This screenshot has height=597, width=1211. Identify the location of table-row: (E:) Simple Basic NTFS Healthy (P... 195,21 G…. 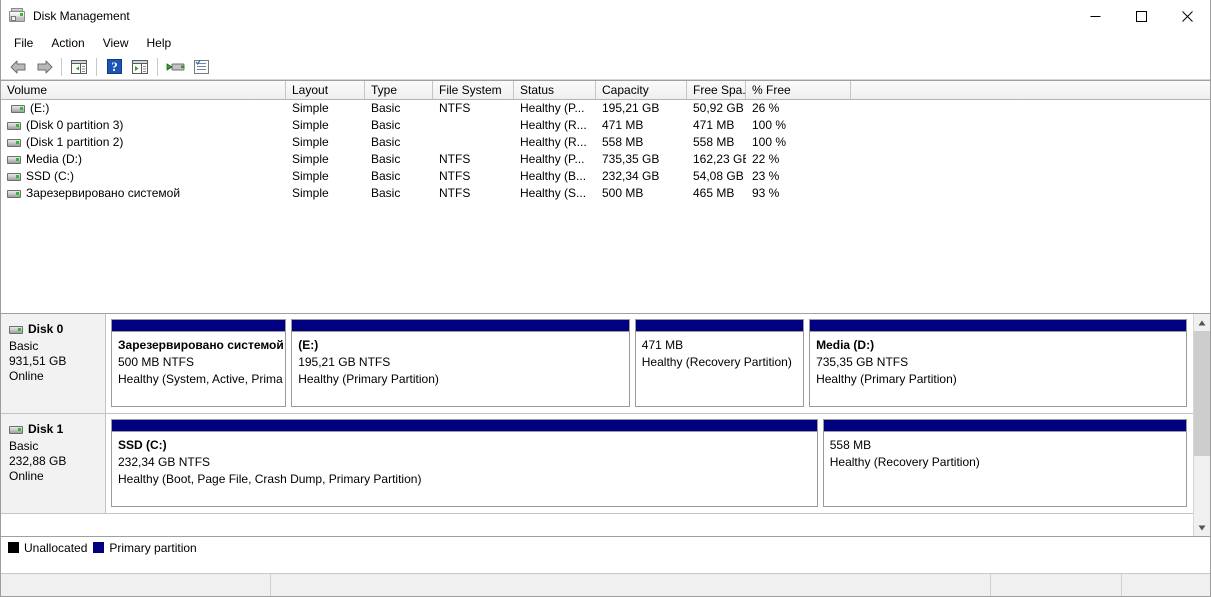
(605, 108).